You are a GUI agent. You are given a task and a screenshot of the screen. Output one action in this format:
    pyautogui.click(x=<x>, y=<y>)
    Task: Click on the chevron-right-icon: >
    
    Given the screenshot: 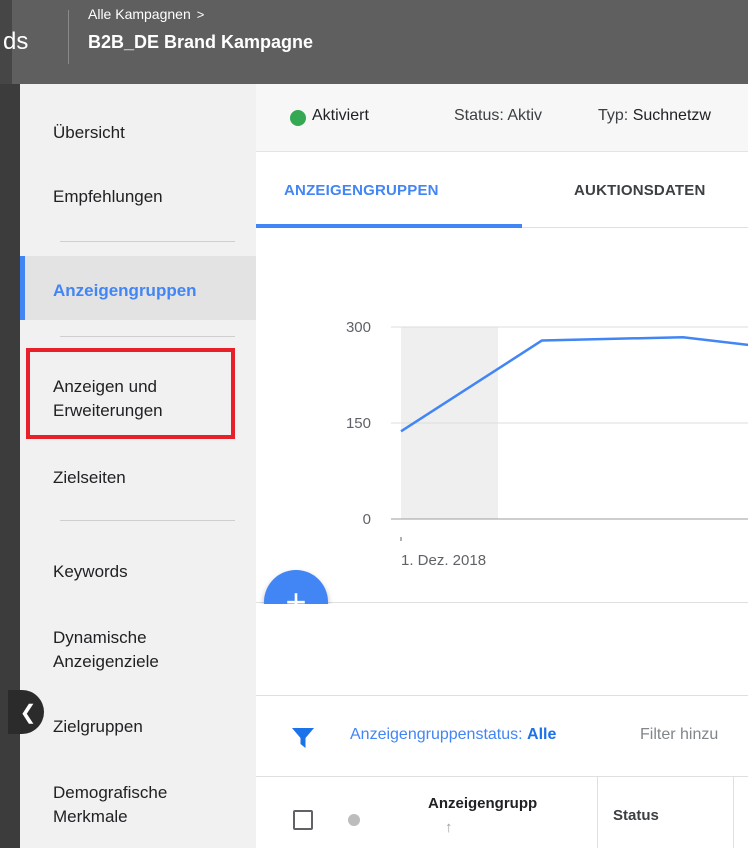 What is the action you would take?
    pyautogui.click(x=200, y=14)
    